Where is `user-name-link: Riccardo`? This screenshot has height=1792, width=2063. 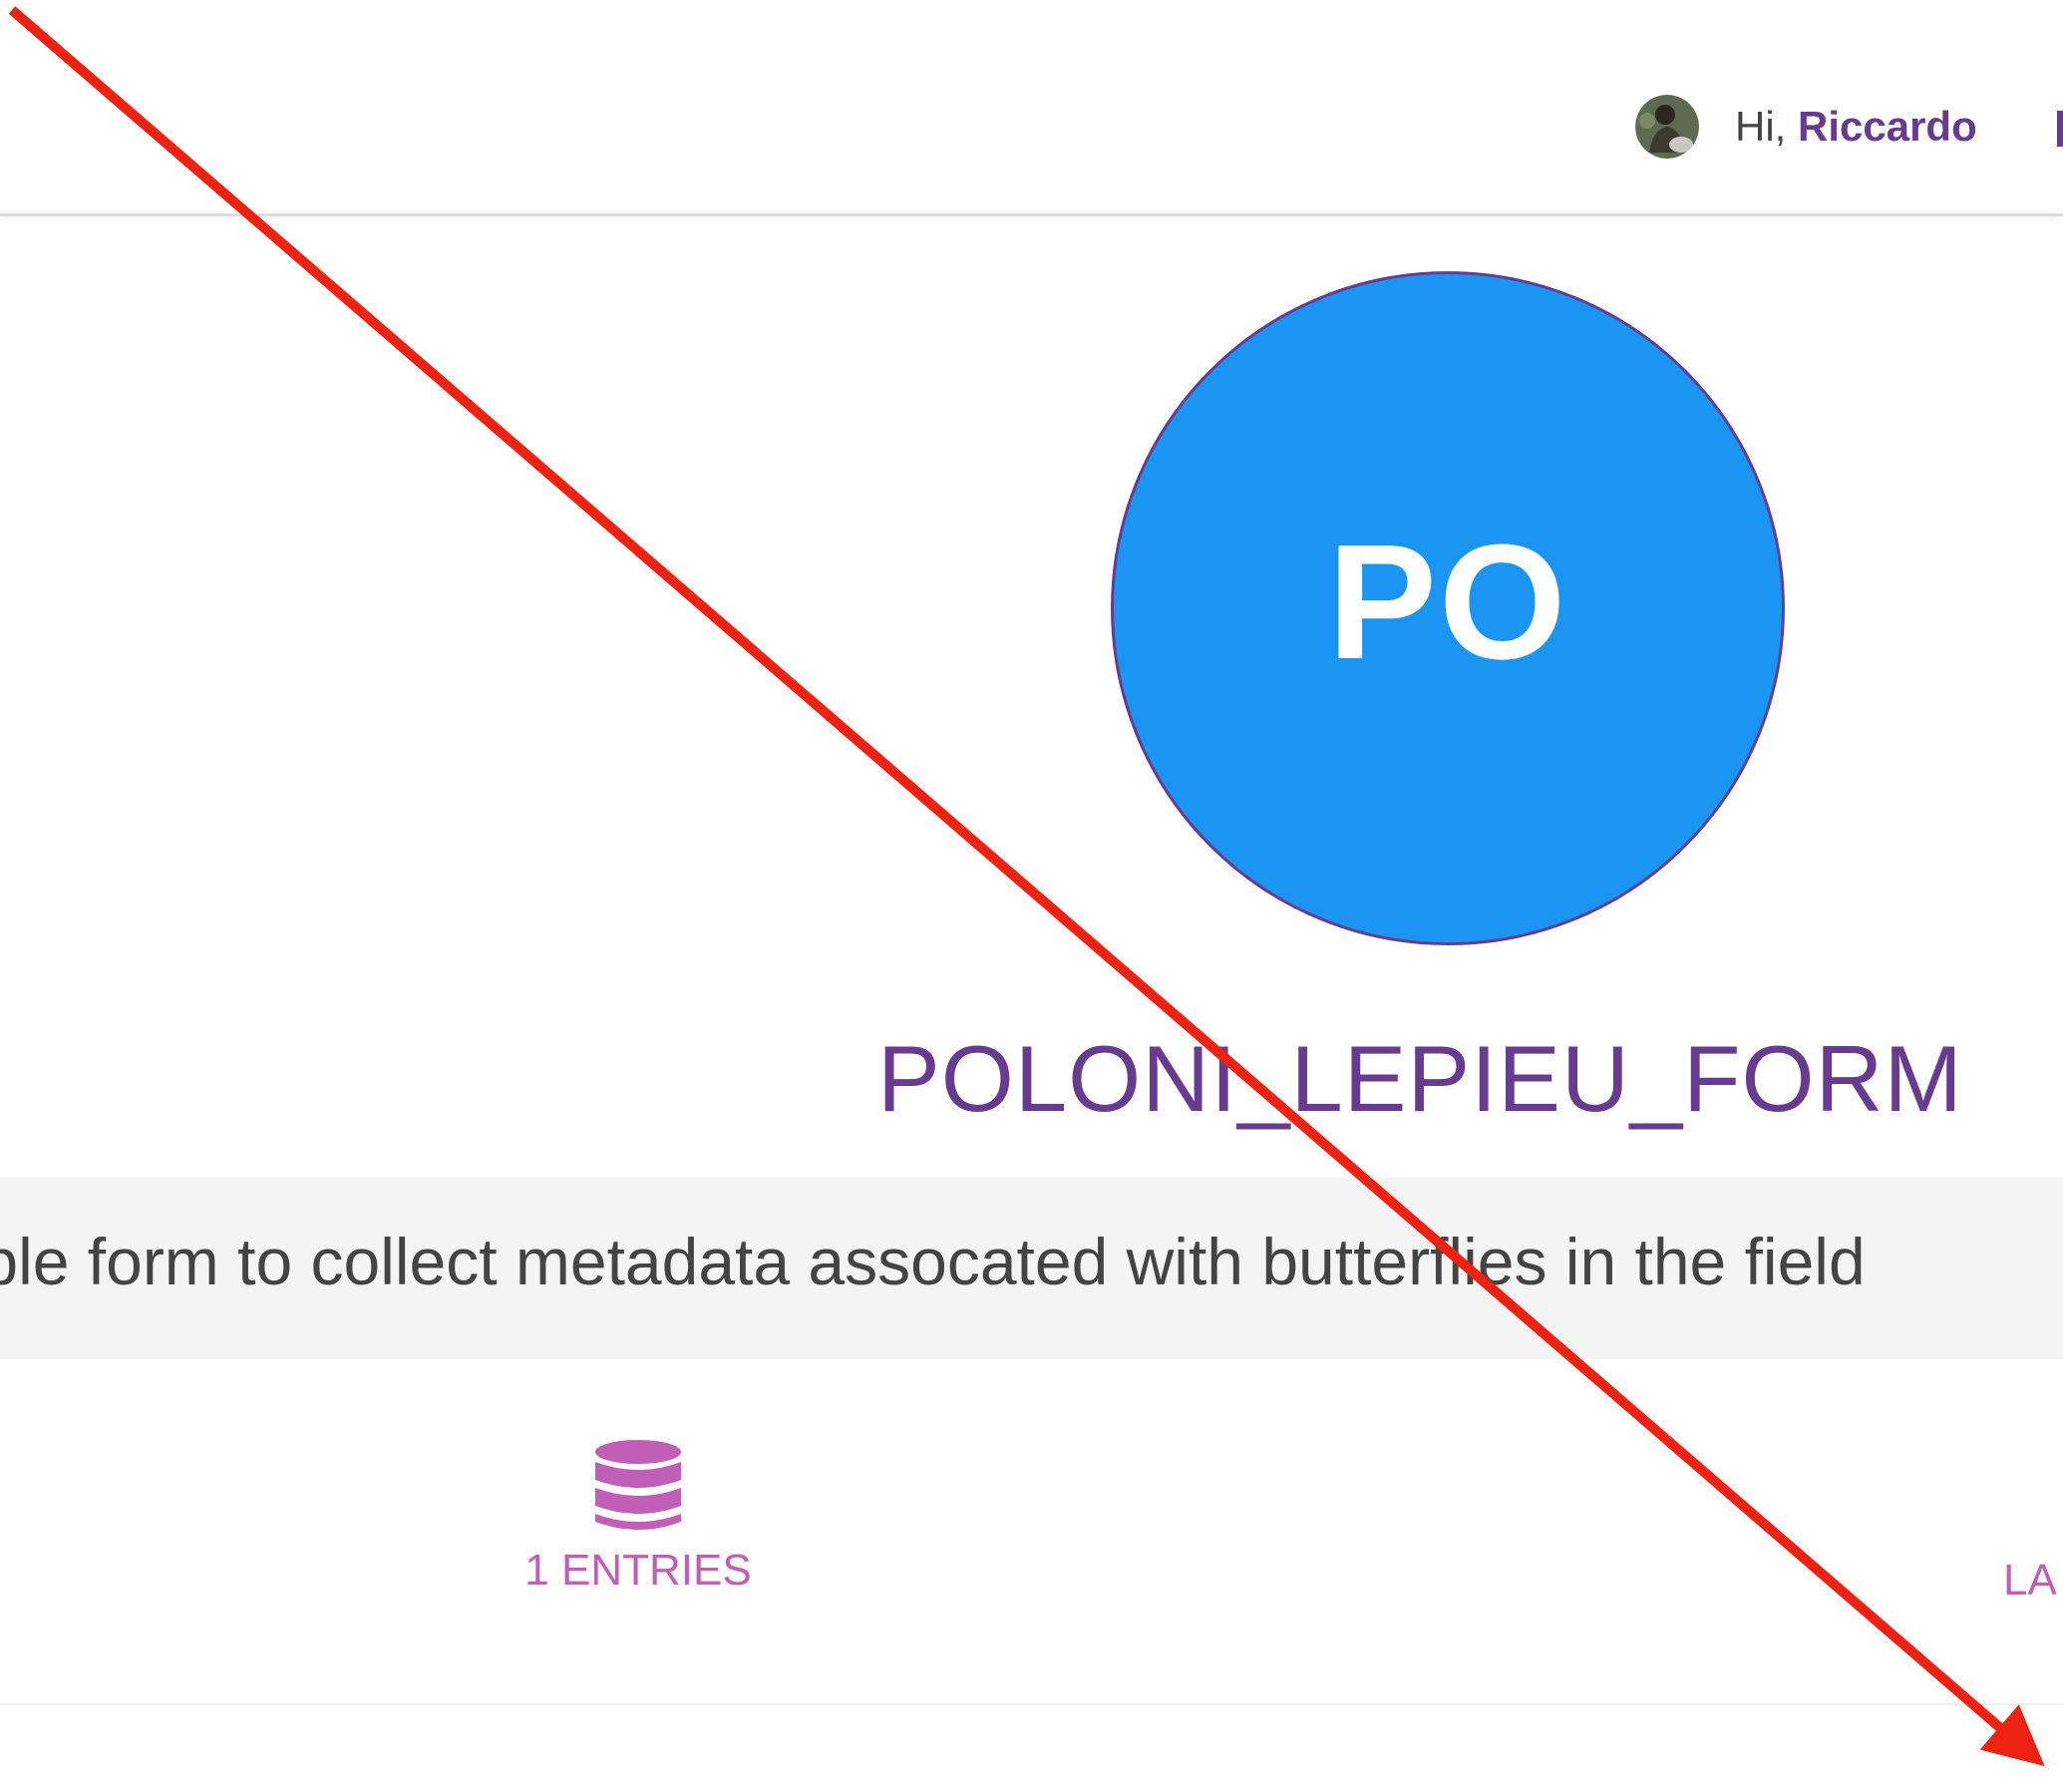
user-name-link: Riccardo is located at coordinates (1887, 126).